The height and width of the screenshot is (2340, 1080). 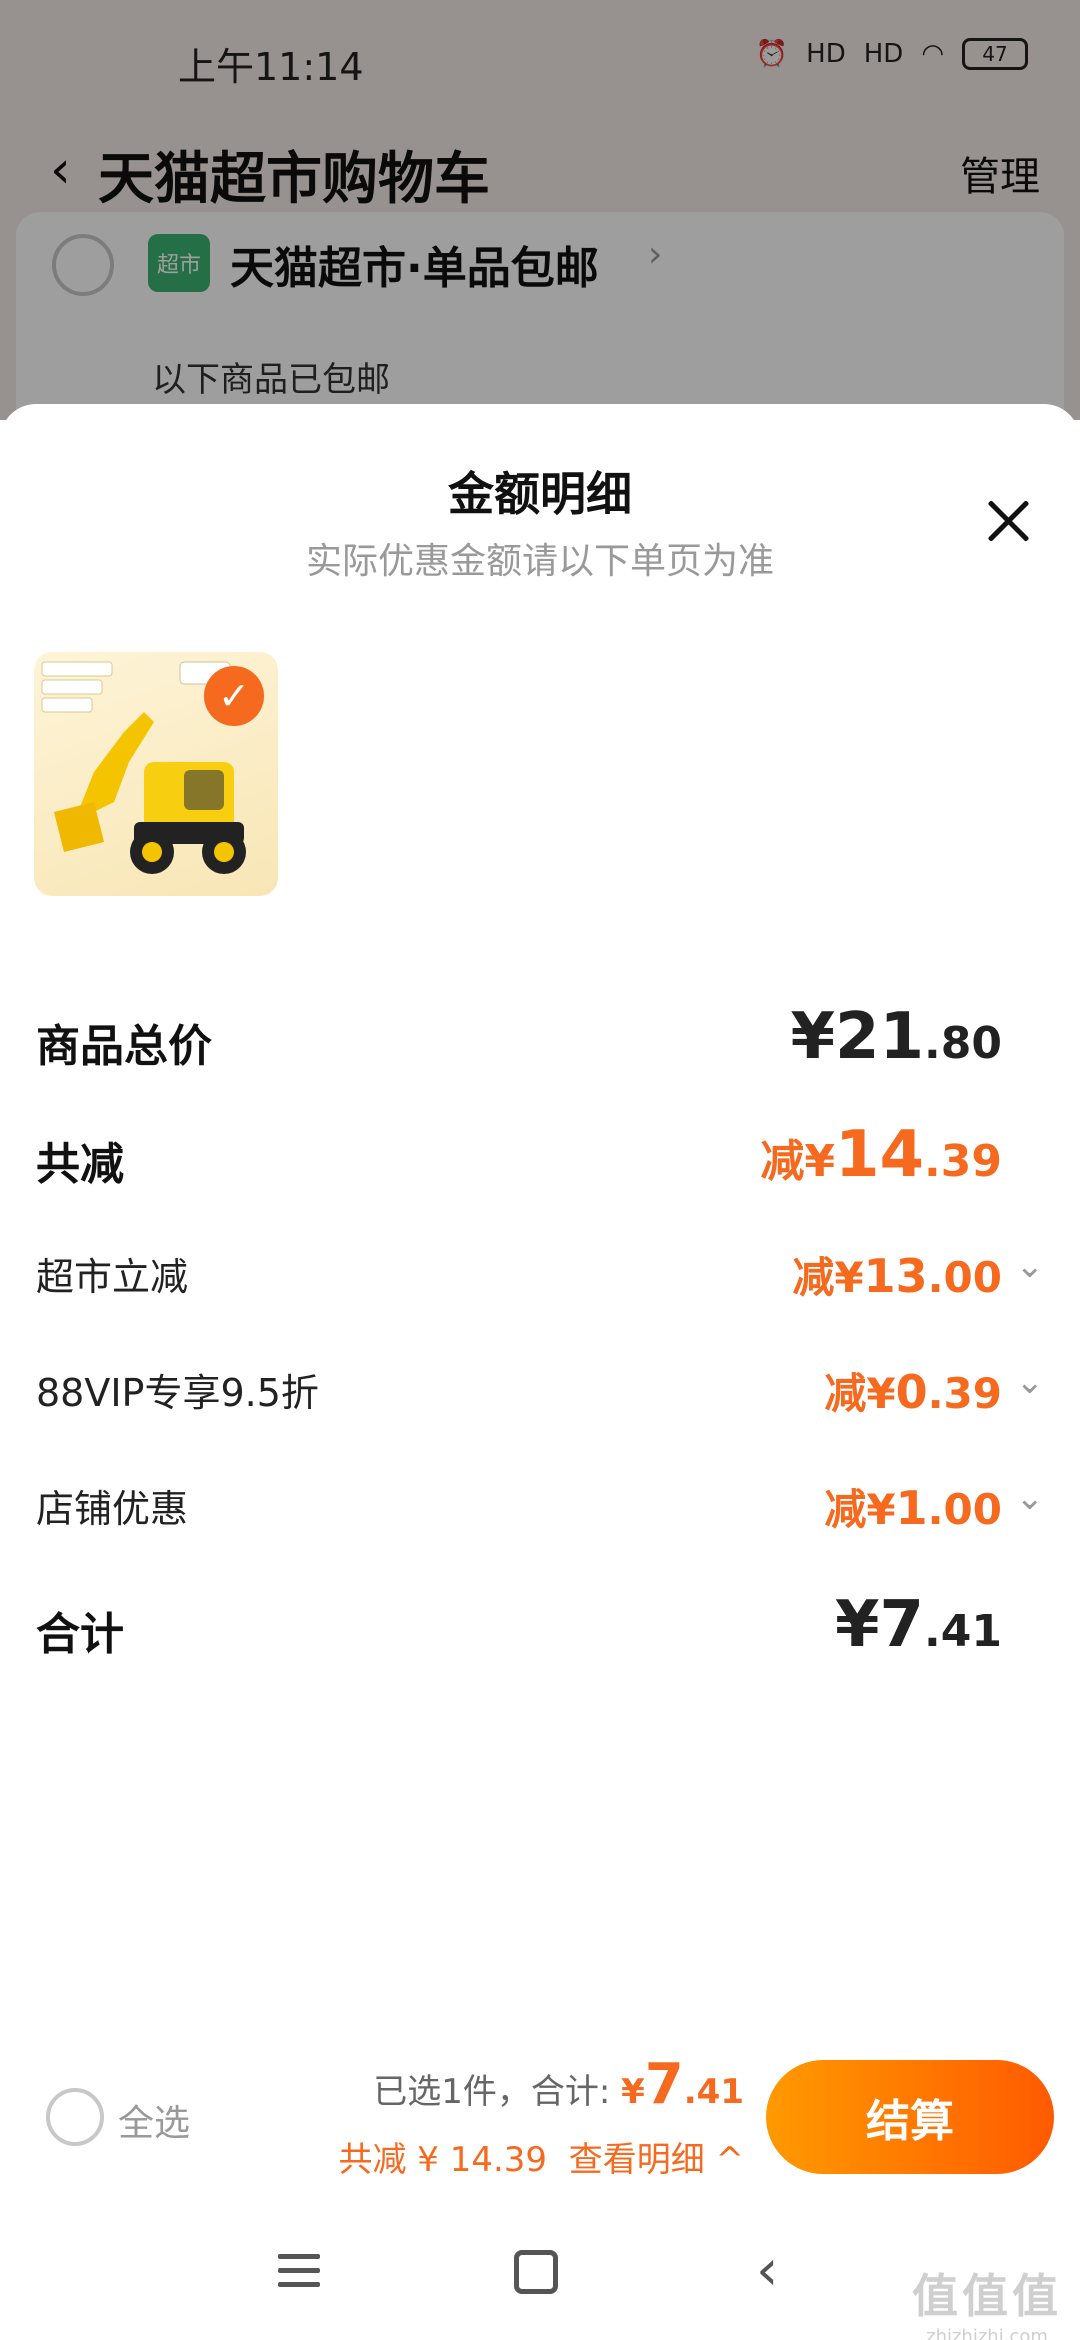 I want to click on row-subtotal: 商品总价 ¥21.80, so click(x=540, y=1040).